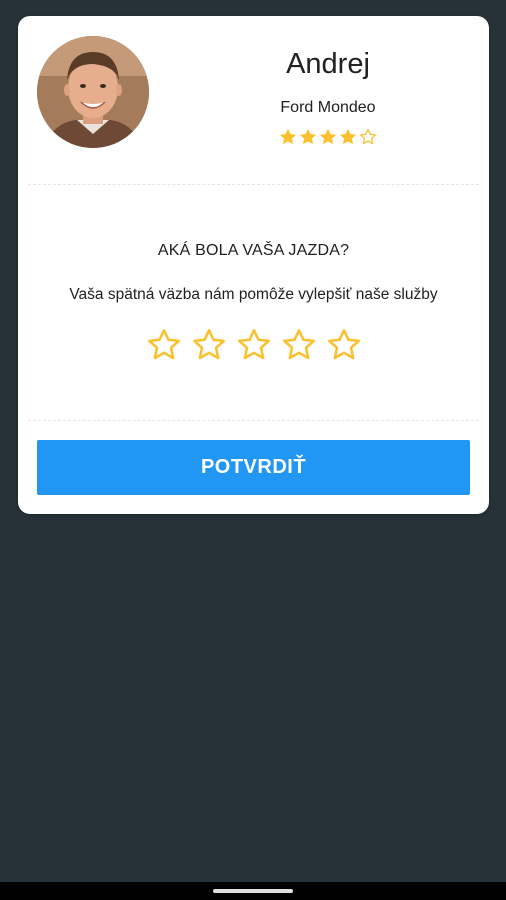  I want to click on system-navigation-bar, so click(253, 891).